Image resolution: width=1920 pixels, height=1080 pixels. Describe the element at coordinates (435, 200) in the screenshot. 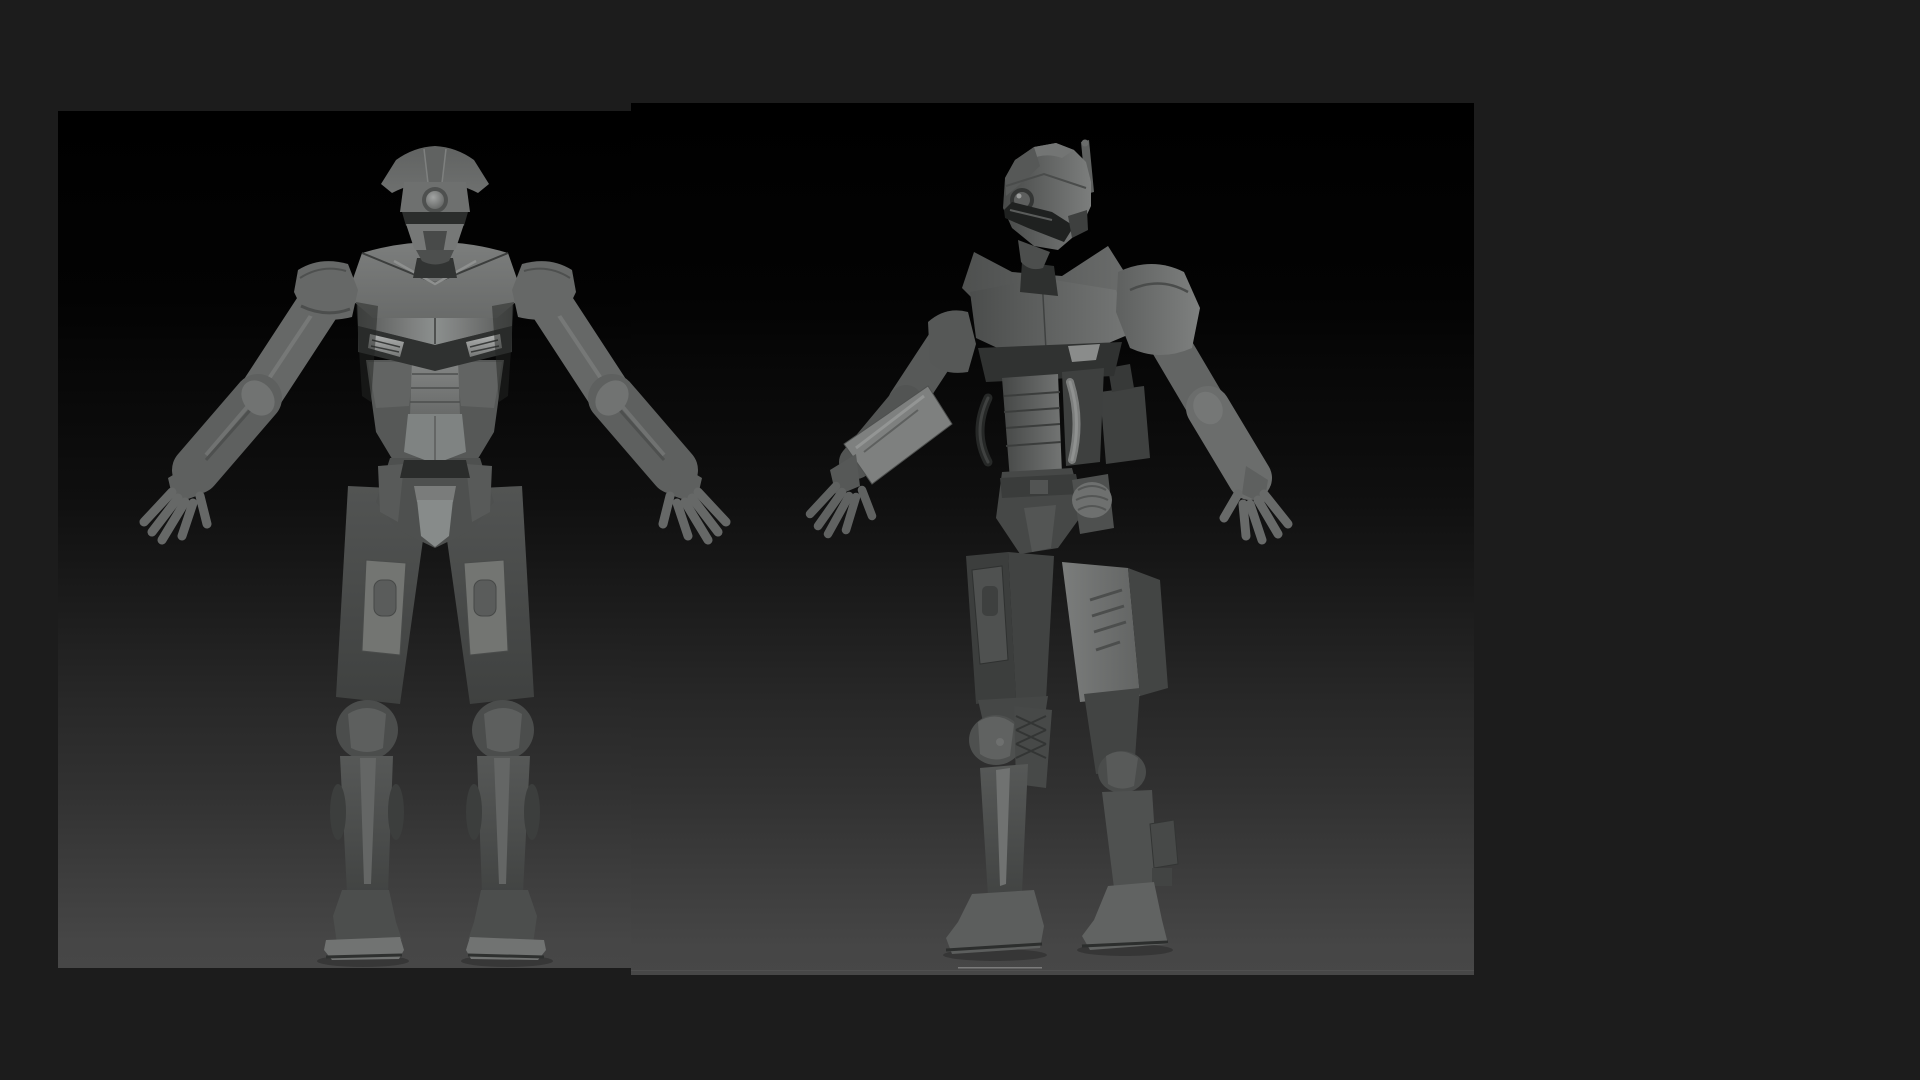

I see `front-helmet-sensor` at that location.